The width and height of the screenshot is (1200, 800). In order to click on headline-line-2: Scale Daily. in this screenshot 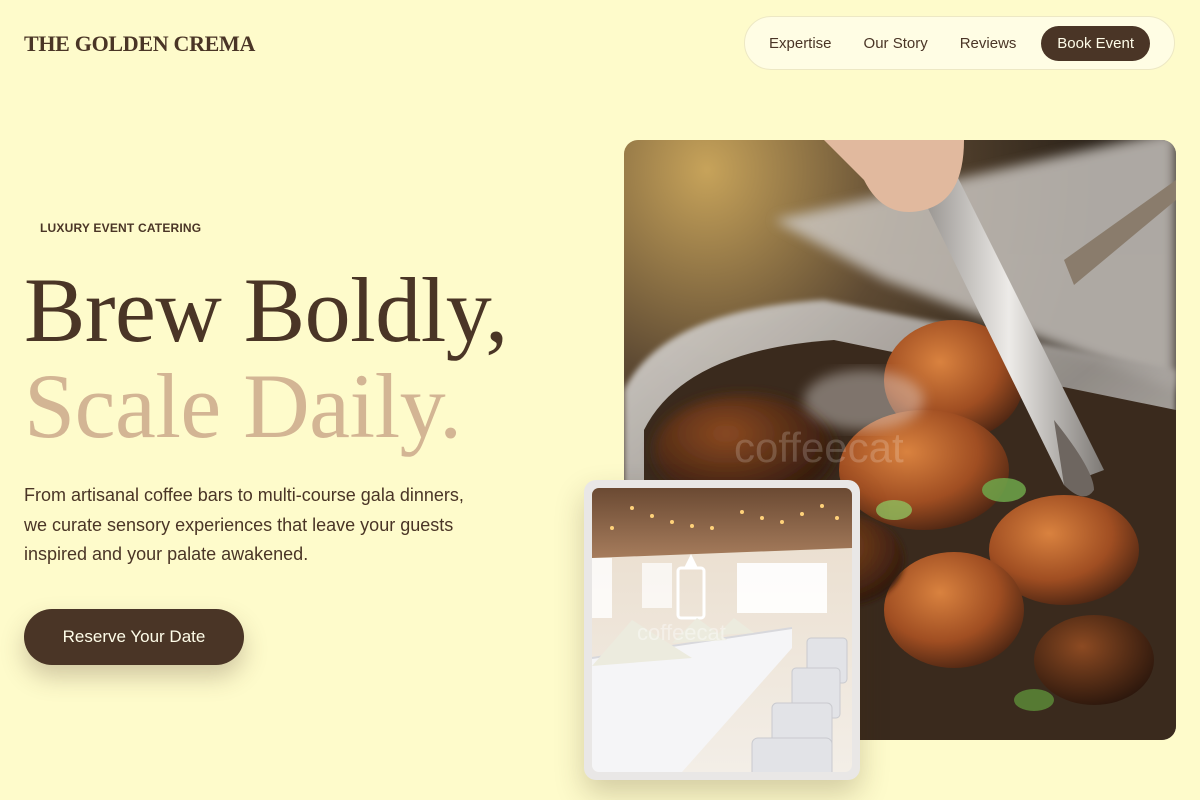, I will do `click(243, 406)`.